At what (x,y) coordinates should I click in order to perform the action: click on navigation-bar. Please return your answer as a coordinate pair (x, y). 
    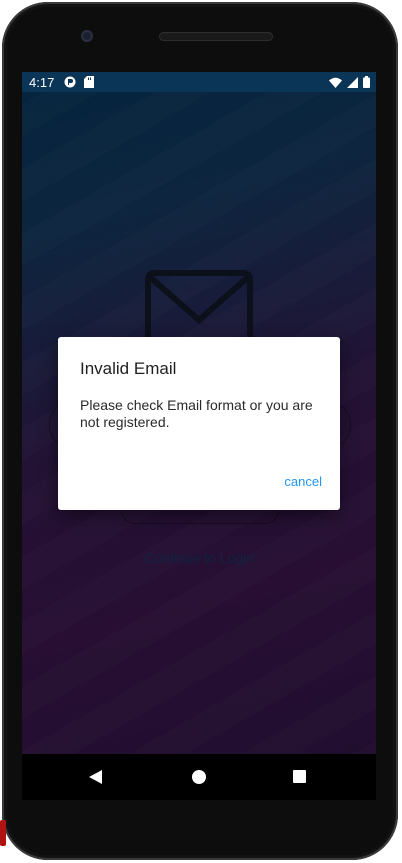
    Looking at the image, I should click on (199, 777).